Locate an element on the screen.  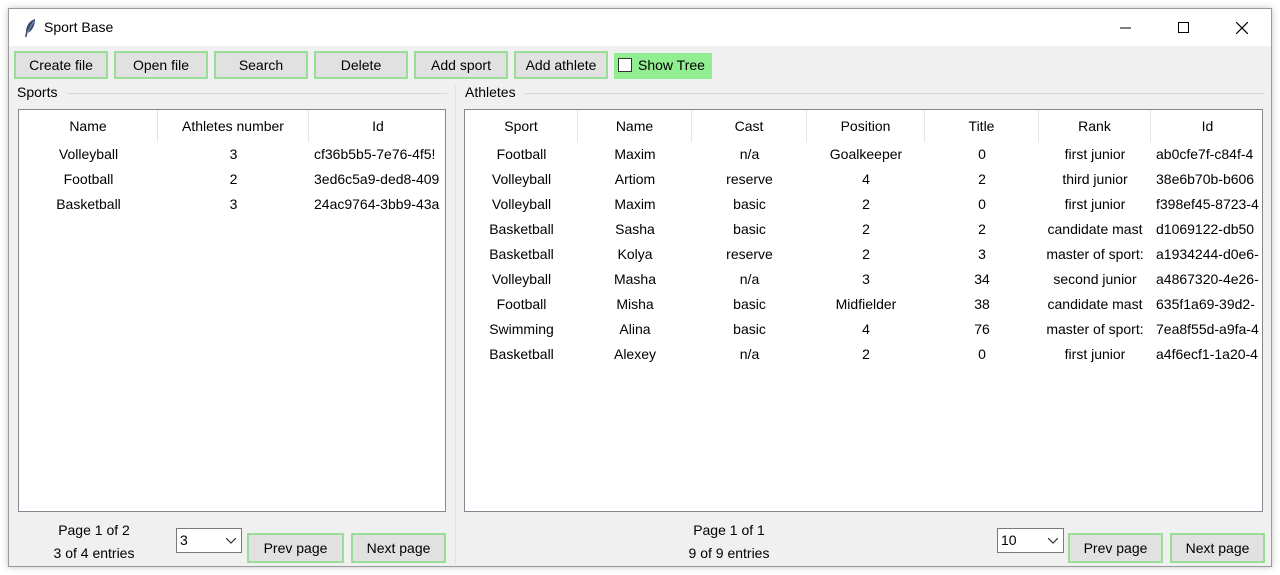
athletes-col-title: Title is located at coordinates (982, 126).